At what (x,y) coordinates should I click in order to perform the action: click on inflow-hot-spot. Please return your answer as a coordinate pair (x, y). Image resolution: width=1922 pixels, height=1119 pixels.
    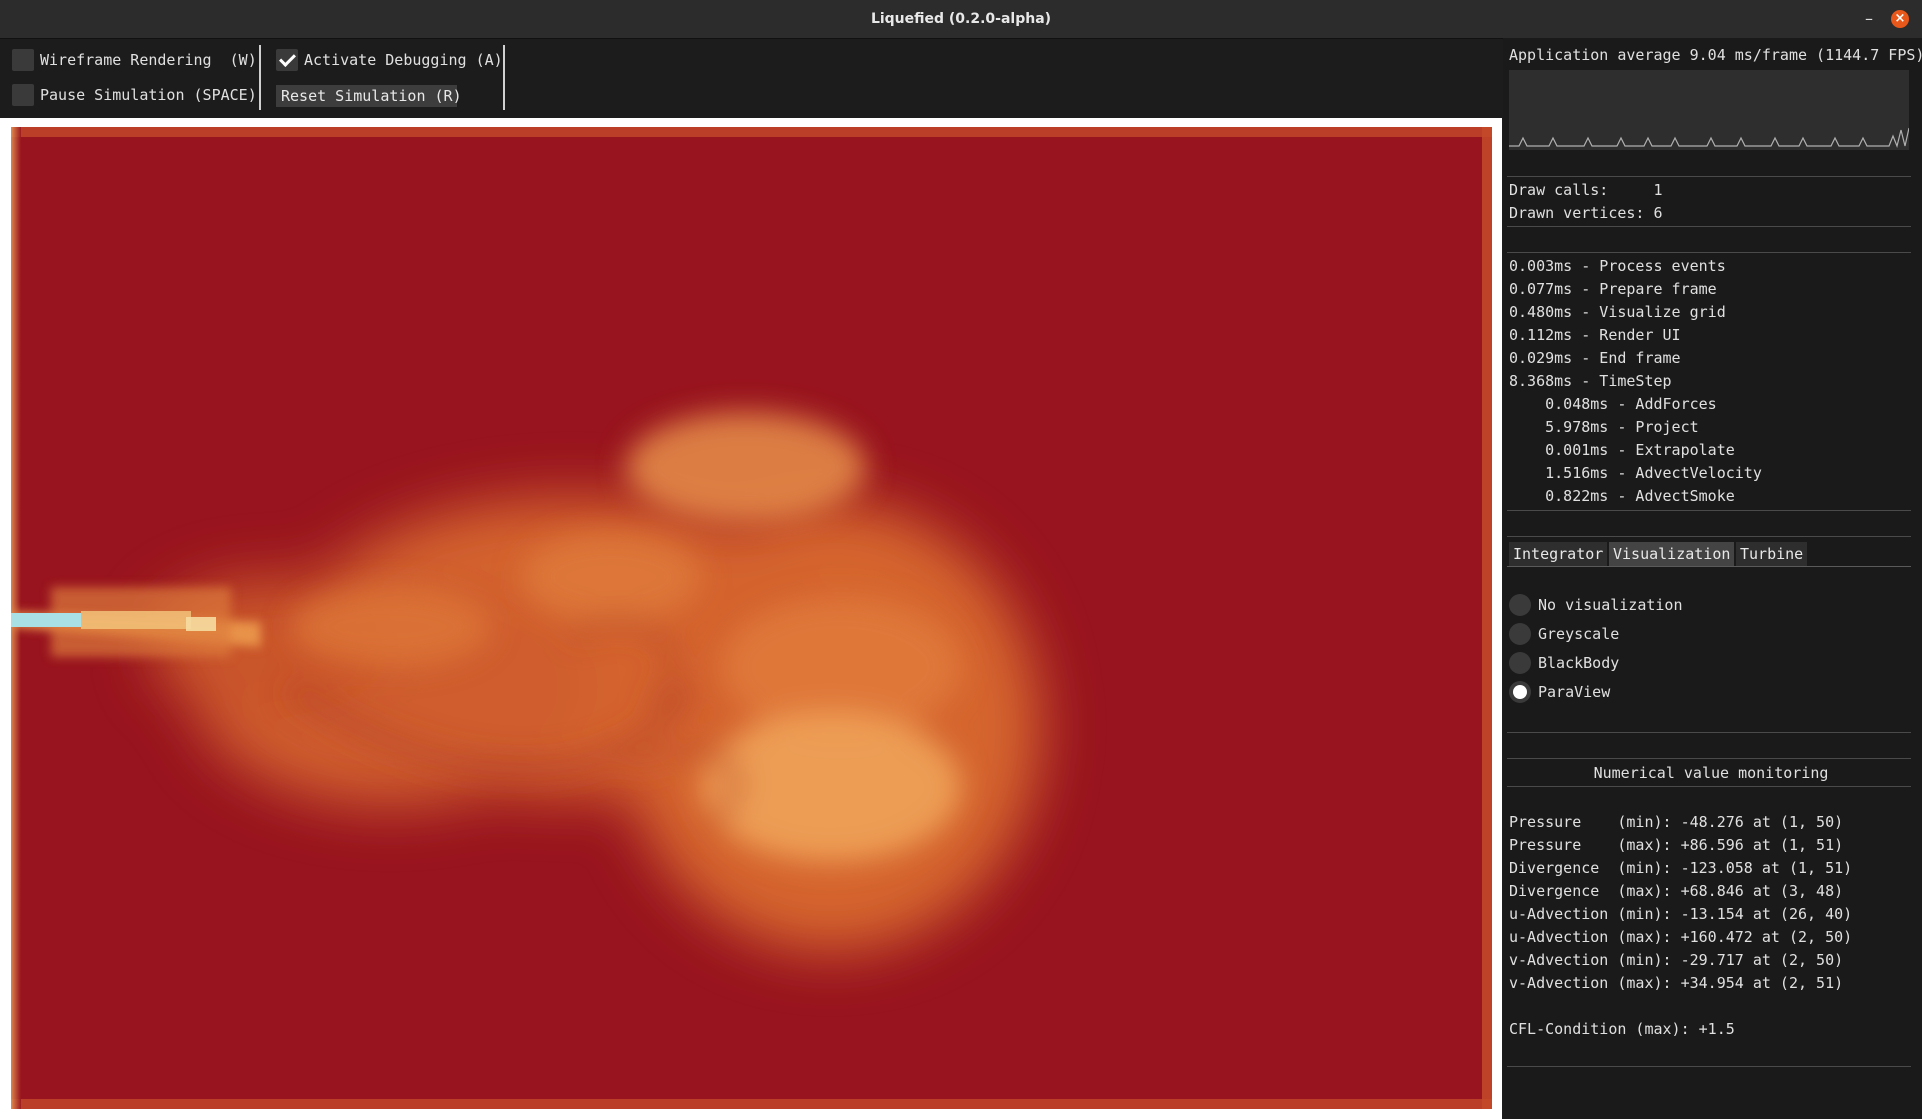
    Looking at the image, I should click on (201, 624).